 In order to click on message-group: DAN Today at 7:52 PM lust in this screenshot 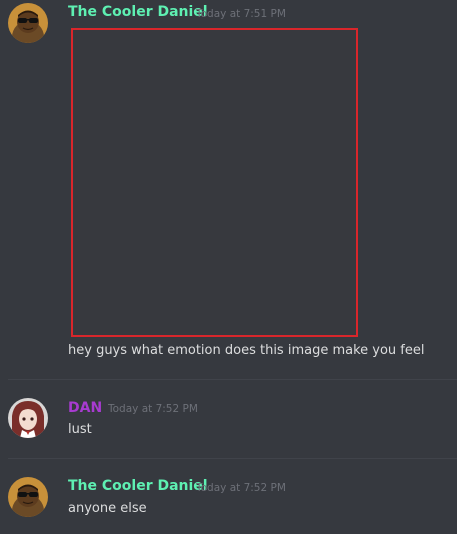, I will do `click(228, 419)`.